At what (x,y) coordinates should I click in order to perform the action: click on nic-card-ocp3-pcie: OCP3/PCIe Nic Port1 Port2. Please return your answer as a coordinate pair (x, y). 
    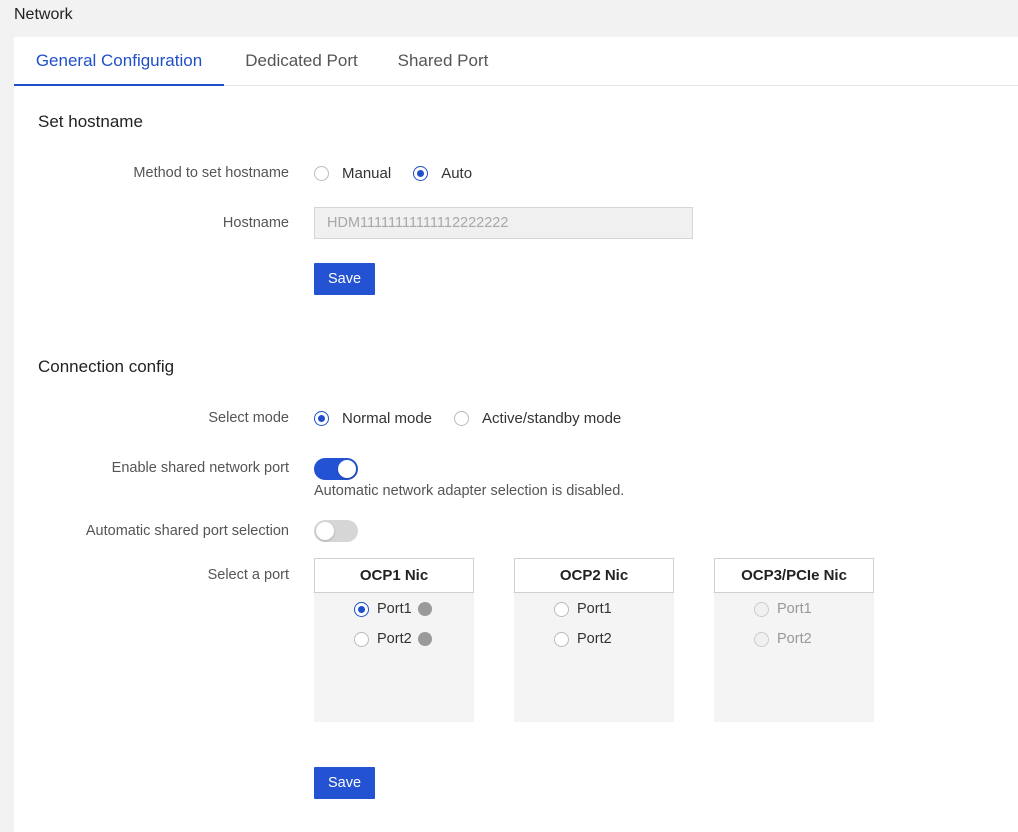
    Looking at the image, I should click on (794, 640).